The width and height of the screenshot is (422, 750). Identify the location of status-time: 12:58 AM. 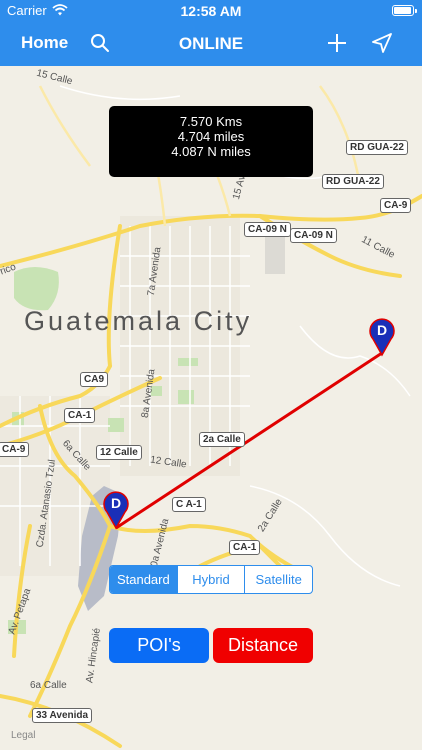
(211, 11).